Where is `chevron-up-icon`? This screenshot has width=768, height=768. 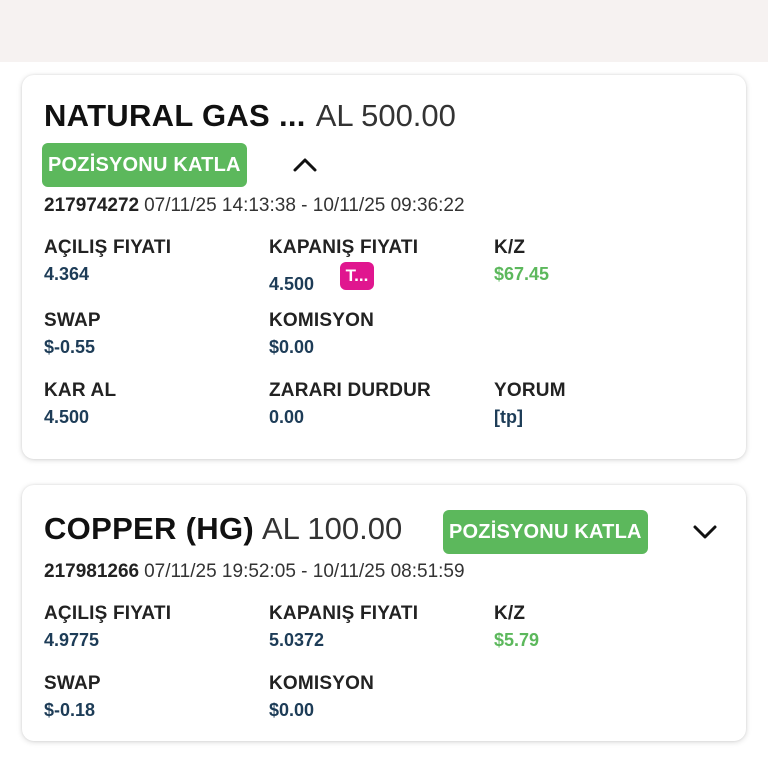
chevron-up-icon is located at coordinates (305, 165).